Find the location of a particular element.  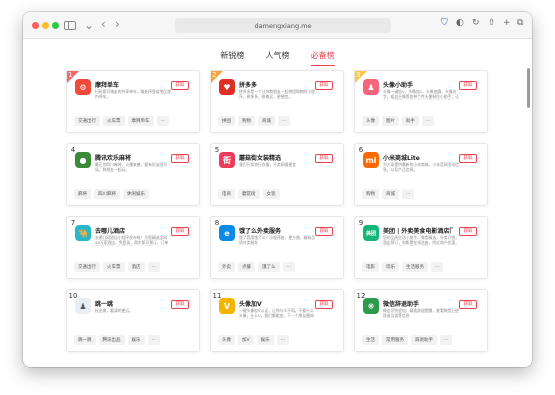

close-window-button is located at coordinates (35, 25).